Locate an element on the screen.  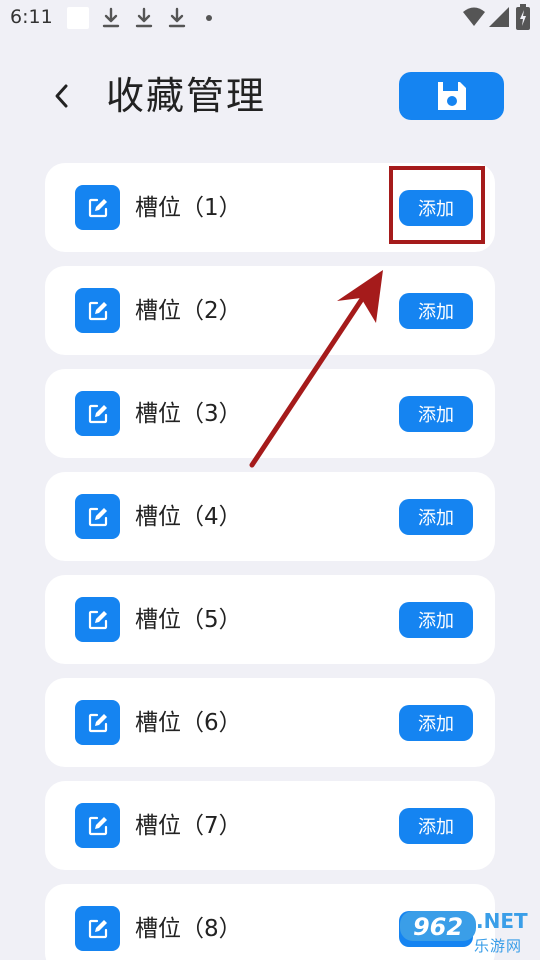
chevron-left-icon is located at coordinates (61, 96).